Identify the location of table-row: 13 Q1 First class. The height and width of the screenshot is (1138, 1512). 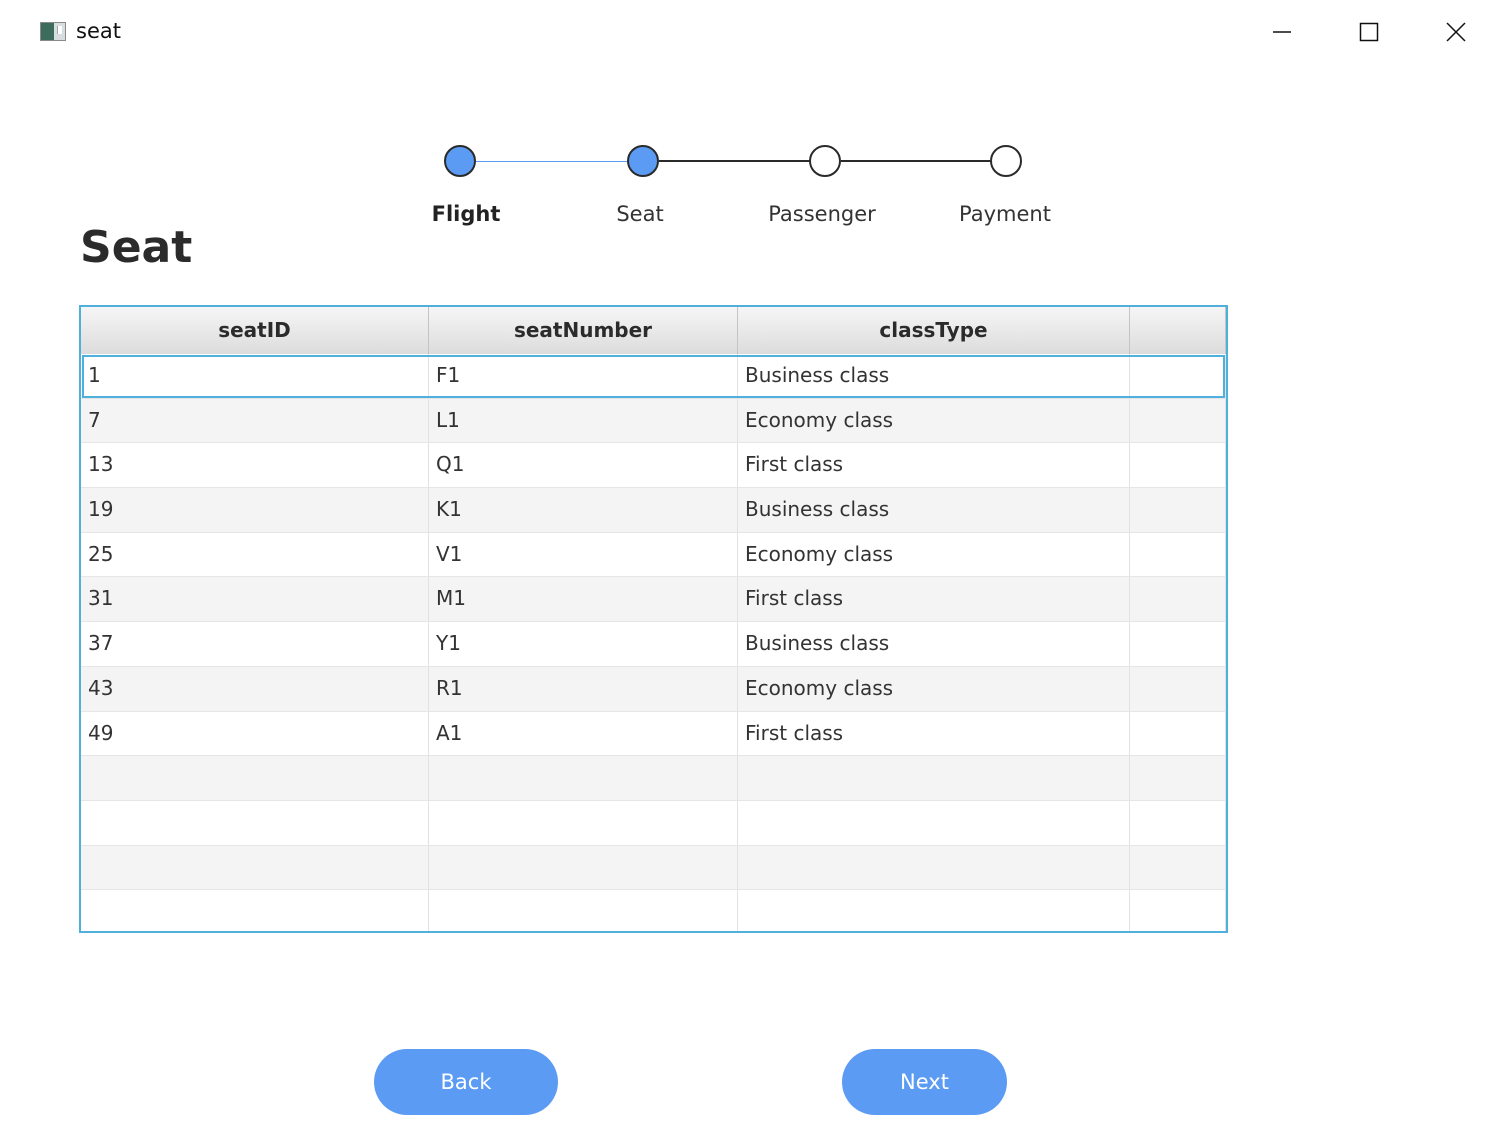
(653, 466).